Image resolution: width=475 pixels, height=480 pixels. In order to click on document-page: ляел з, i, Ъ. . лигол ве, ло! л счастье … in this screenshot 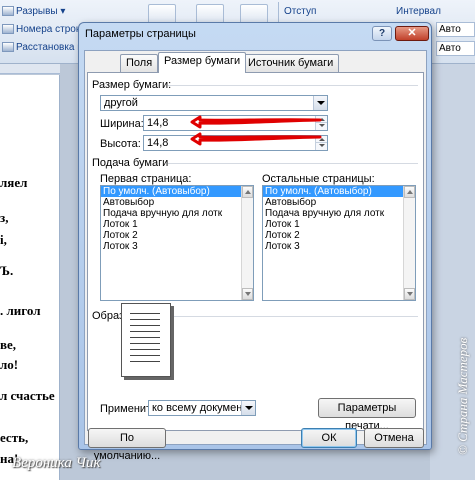, I will do `click(30, 277)`.